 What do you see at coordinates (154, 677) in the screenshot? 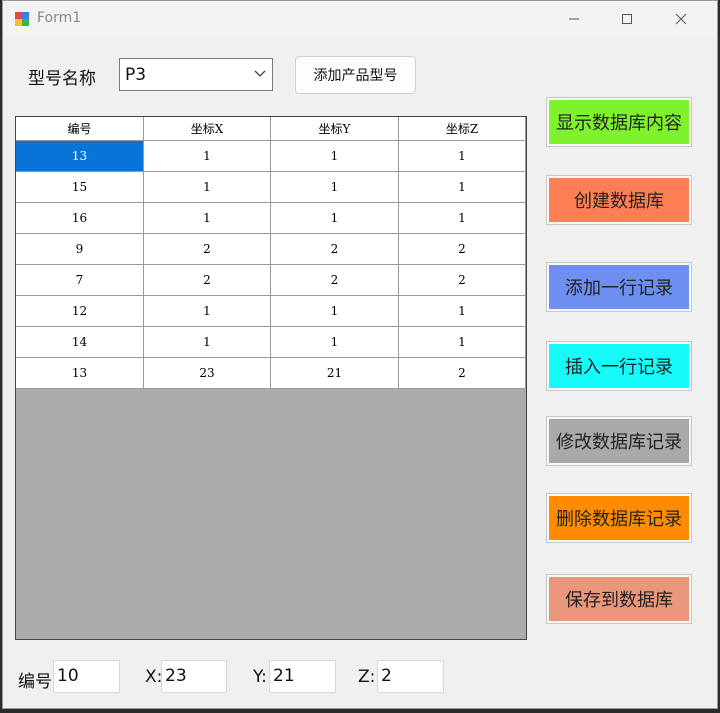
I see `x-label: X:` at bounding box center [154, 677].